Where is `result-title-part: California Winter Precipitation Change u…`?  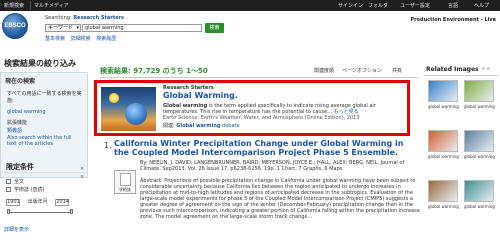
result-title-part: California Winter Precipitation Change u… is located at coordinates (217, 143).